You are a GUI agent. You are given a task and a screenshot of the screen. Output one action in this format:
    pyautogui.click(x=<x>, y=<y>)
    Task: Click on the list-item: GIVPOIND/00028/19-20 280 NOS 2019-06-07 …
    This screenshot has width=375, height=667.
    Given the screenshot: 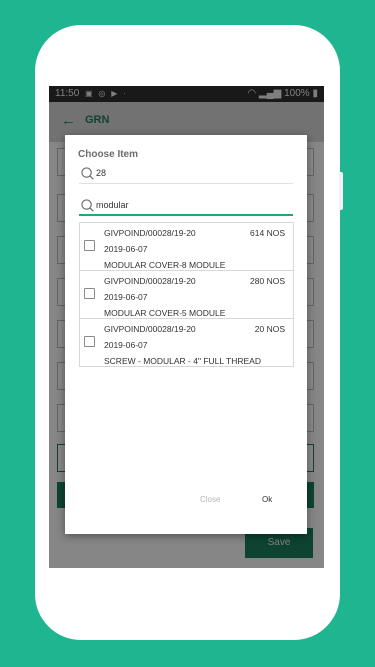 What is the action you would take?
    pyautogui.click(x=186, y=295)
    